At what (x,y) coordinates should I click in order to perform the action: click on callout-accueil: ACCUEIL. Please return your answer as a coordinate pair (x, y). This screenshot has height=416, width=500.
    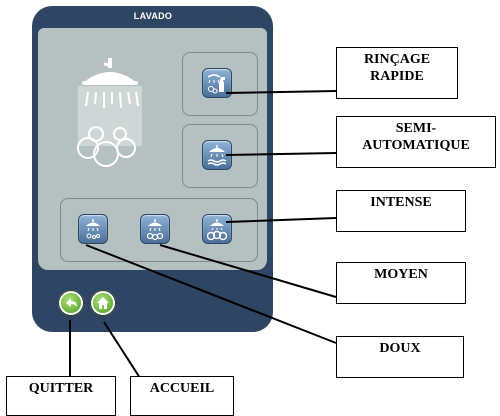
    Looking at the image, I should click on (182, 396).